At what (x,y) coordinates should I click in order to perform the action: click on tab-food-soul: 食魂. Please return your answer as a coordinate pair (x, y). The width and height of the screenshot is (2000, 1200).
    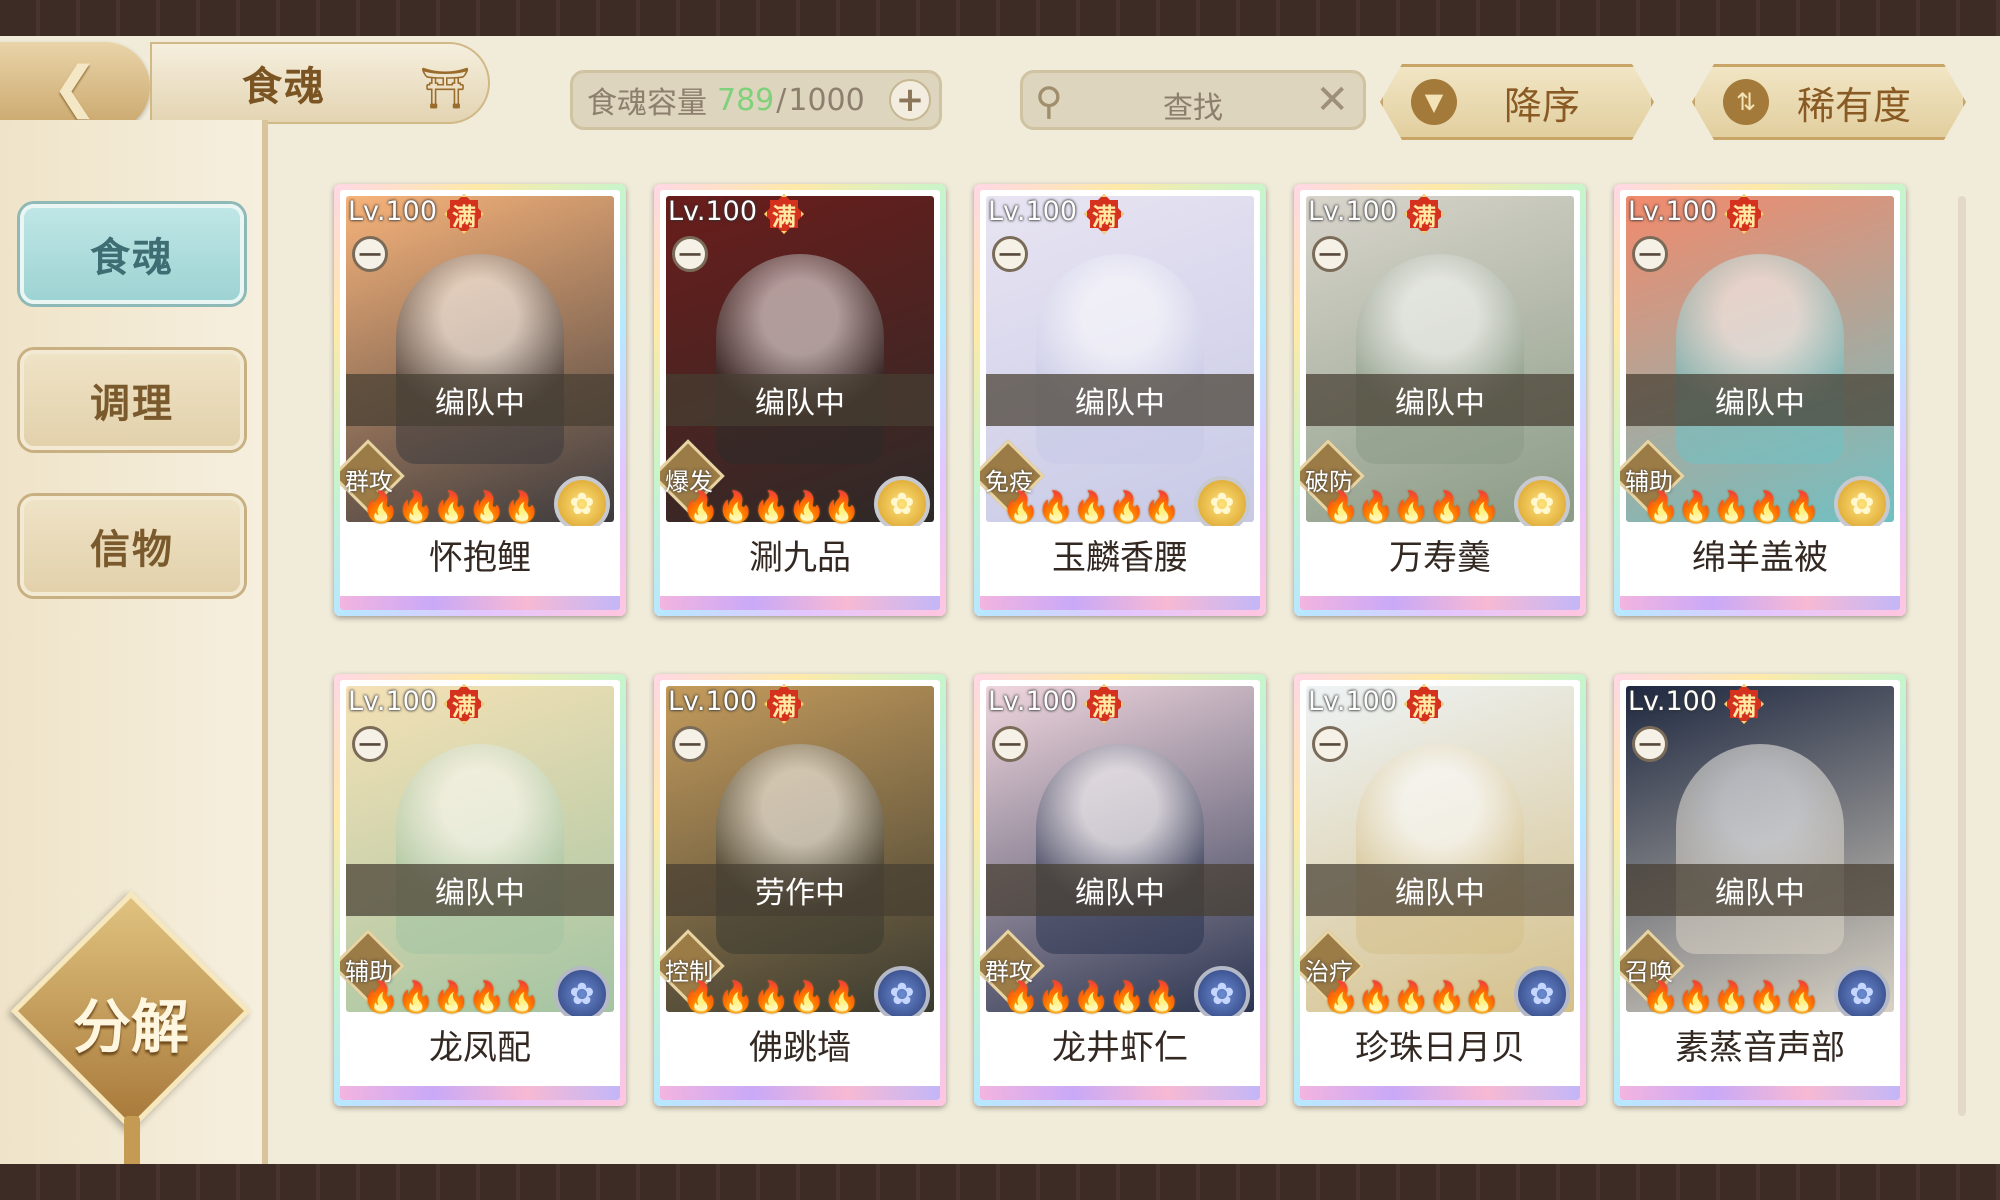
    Looking at the image, I should click on (132, 254).